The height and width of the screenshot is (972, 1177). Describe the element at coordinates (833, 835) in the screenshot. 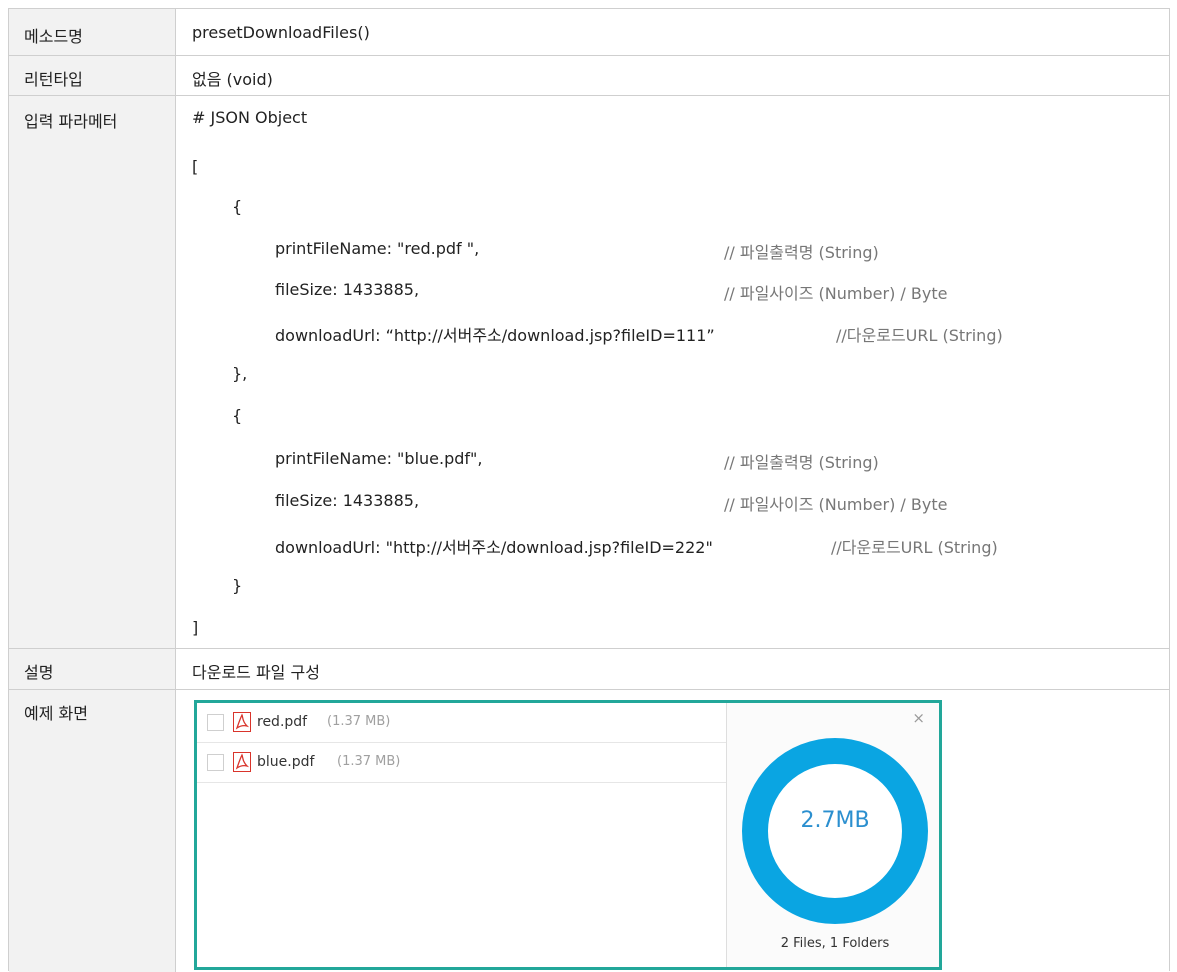

I see `summary-pane: × 2.7MB 2 Files, 1 Folders` at that location.